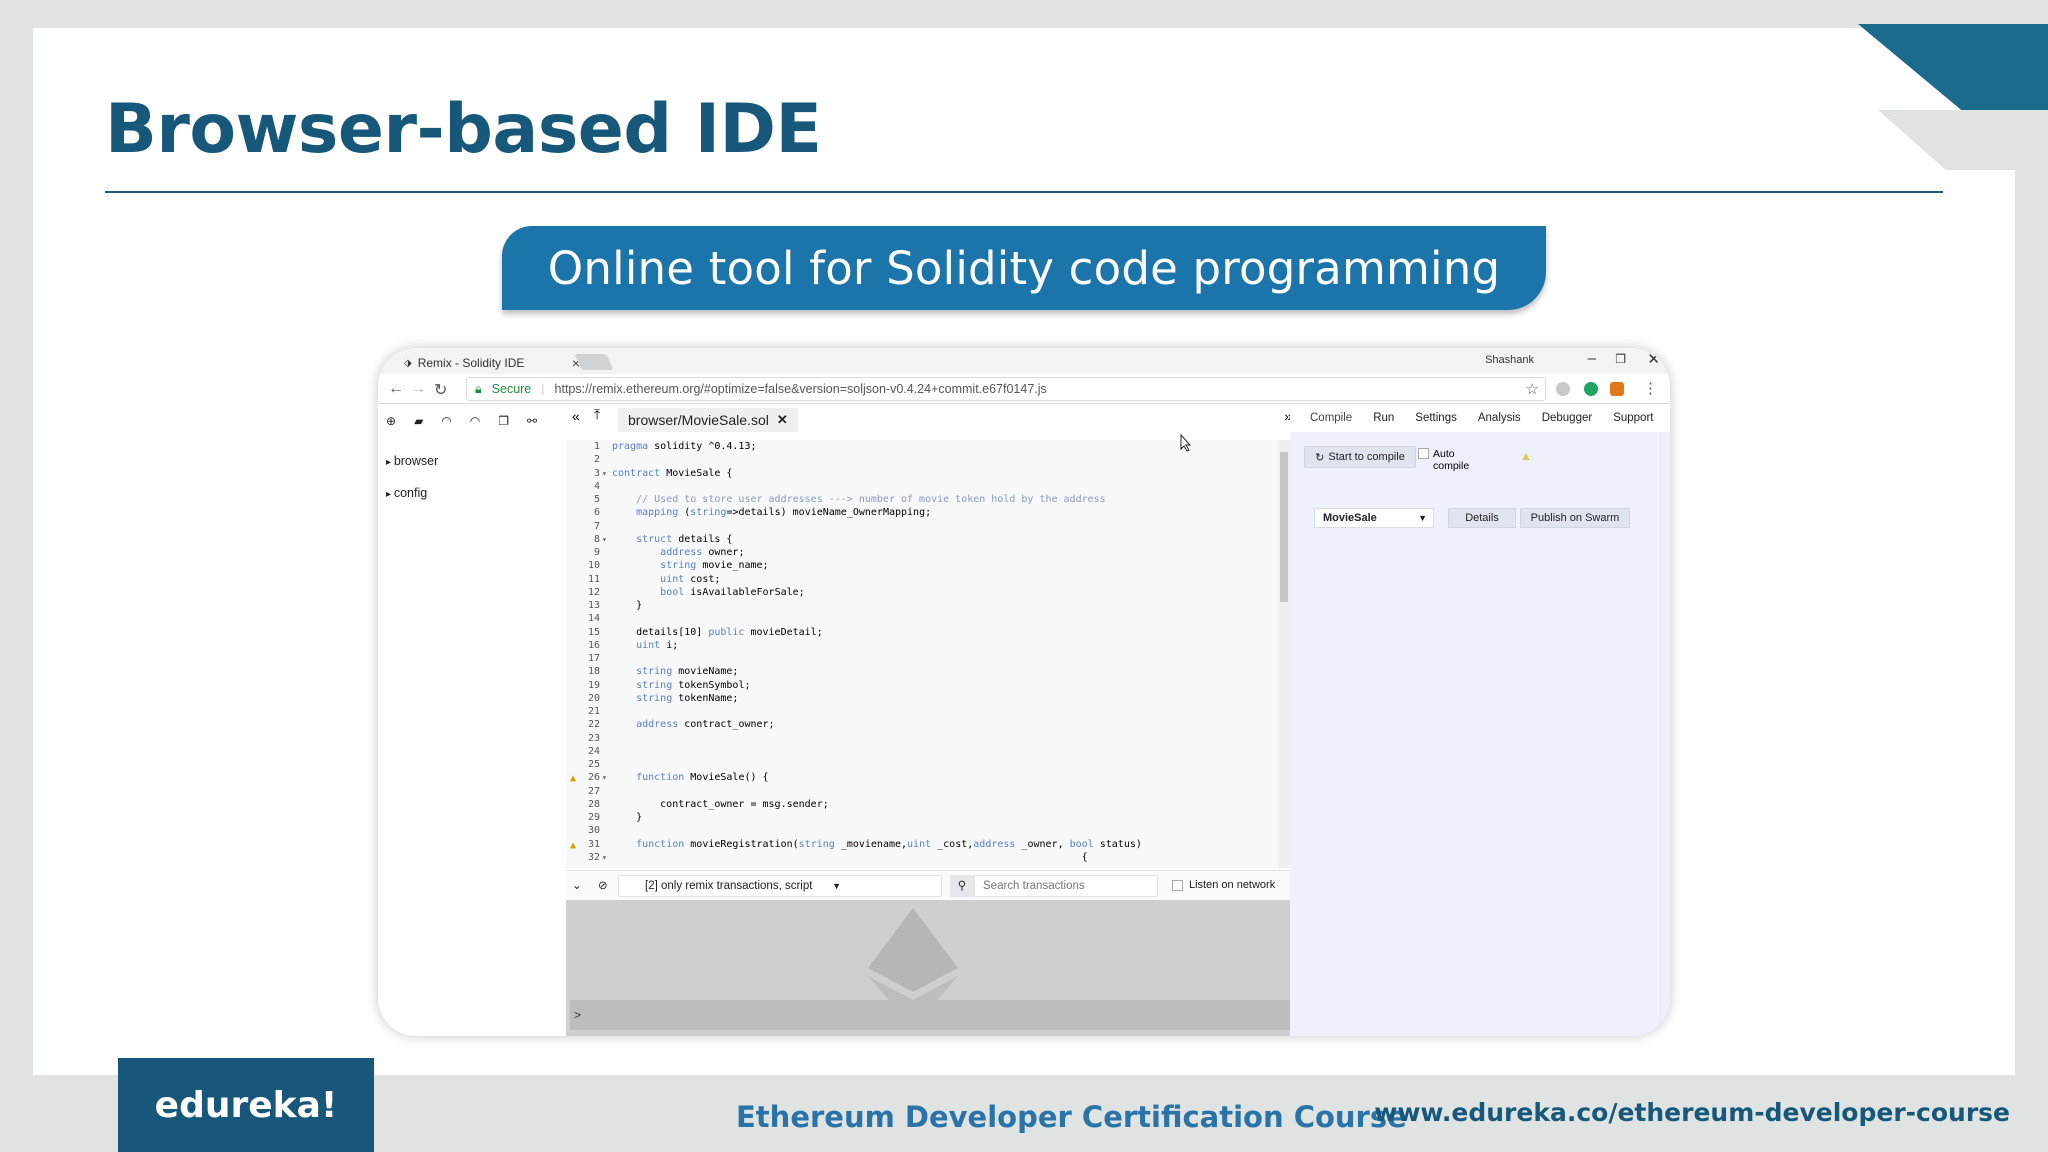 The height and width of the screenshot is (1152, 2048). Describe the element at coordinates (926, 804) in the screenshot. I see `code-line: 28 contract_owner = msg.sender;` at that location.